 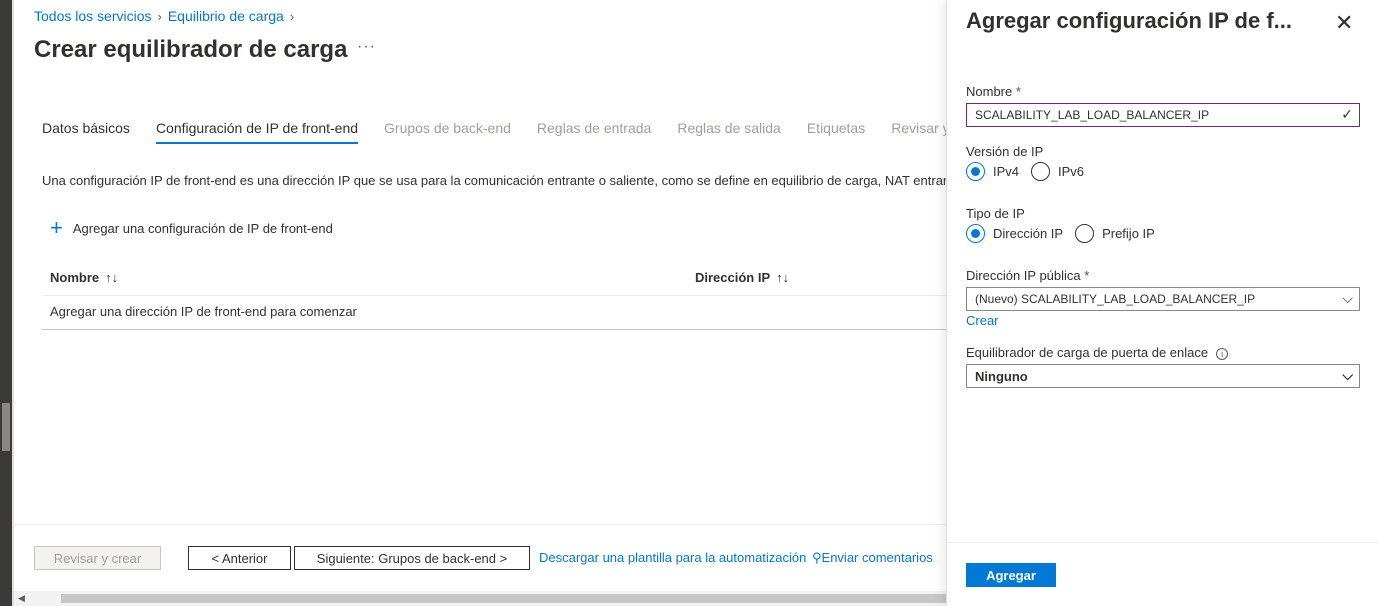 I want to click on name-input: SCALABILITY_LAB_LOAD_BALANCER_IP ✓, so click(x=1163, y=115).